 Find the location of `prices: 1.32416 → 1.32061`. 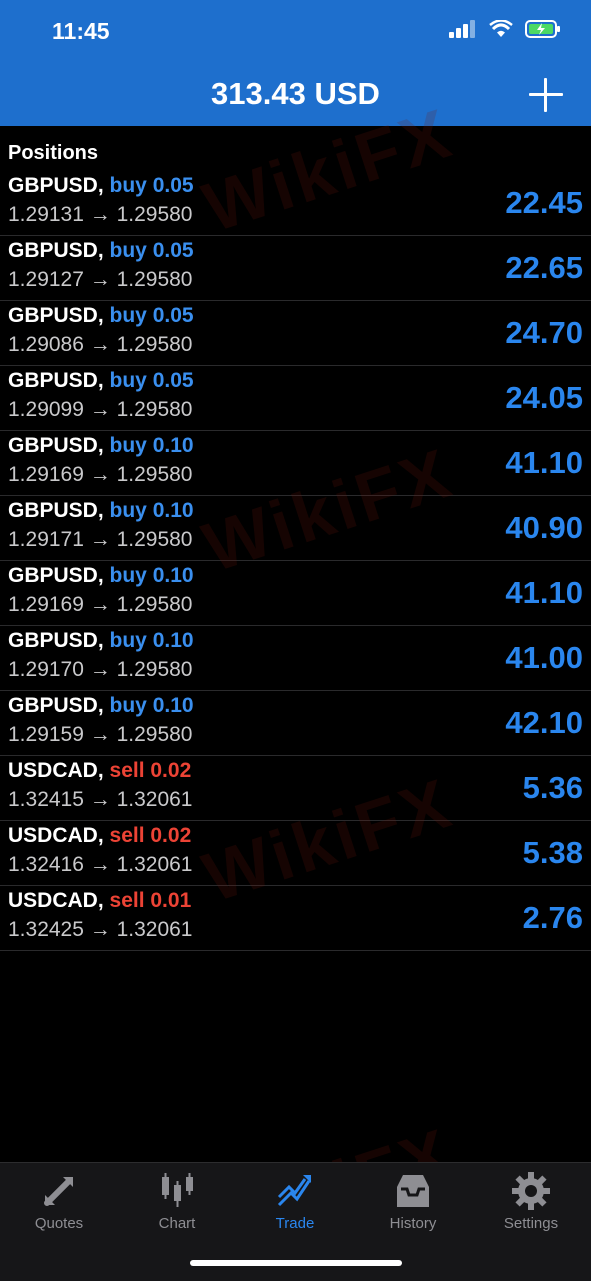

prices: 1.32416 → 1.32061 is located at coordinates (100, 864).